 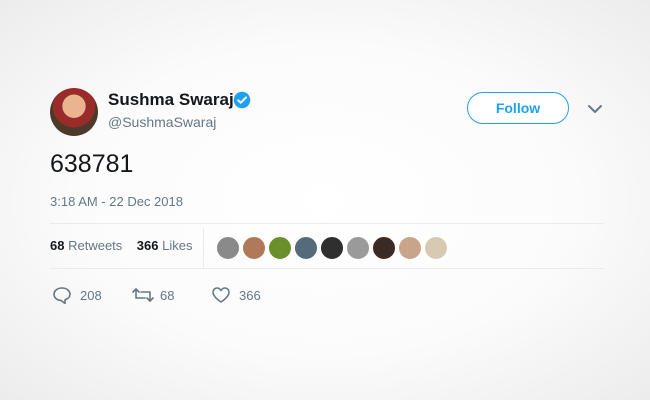 What do you see at coordinates (242, 100) in the screenshot?
I see `verified-badge-icon` at bounding box center [242, 100].